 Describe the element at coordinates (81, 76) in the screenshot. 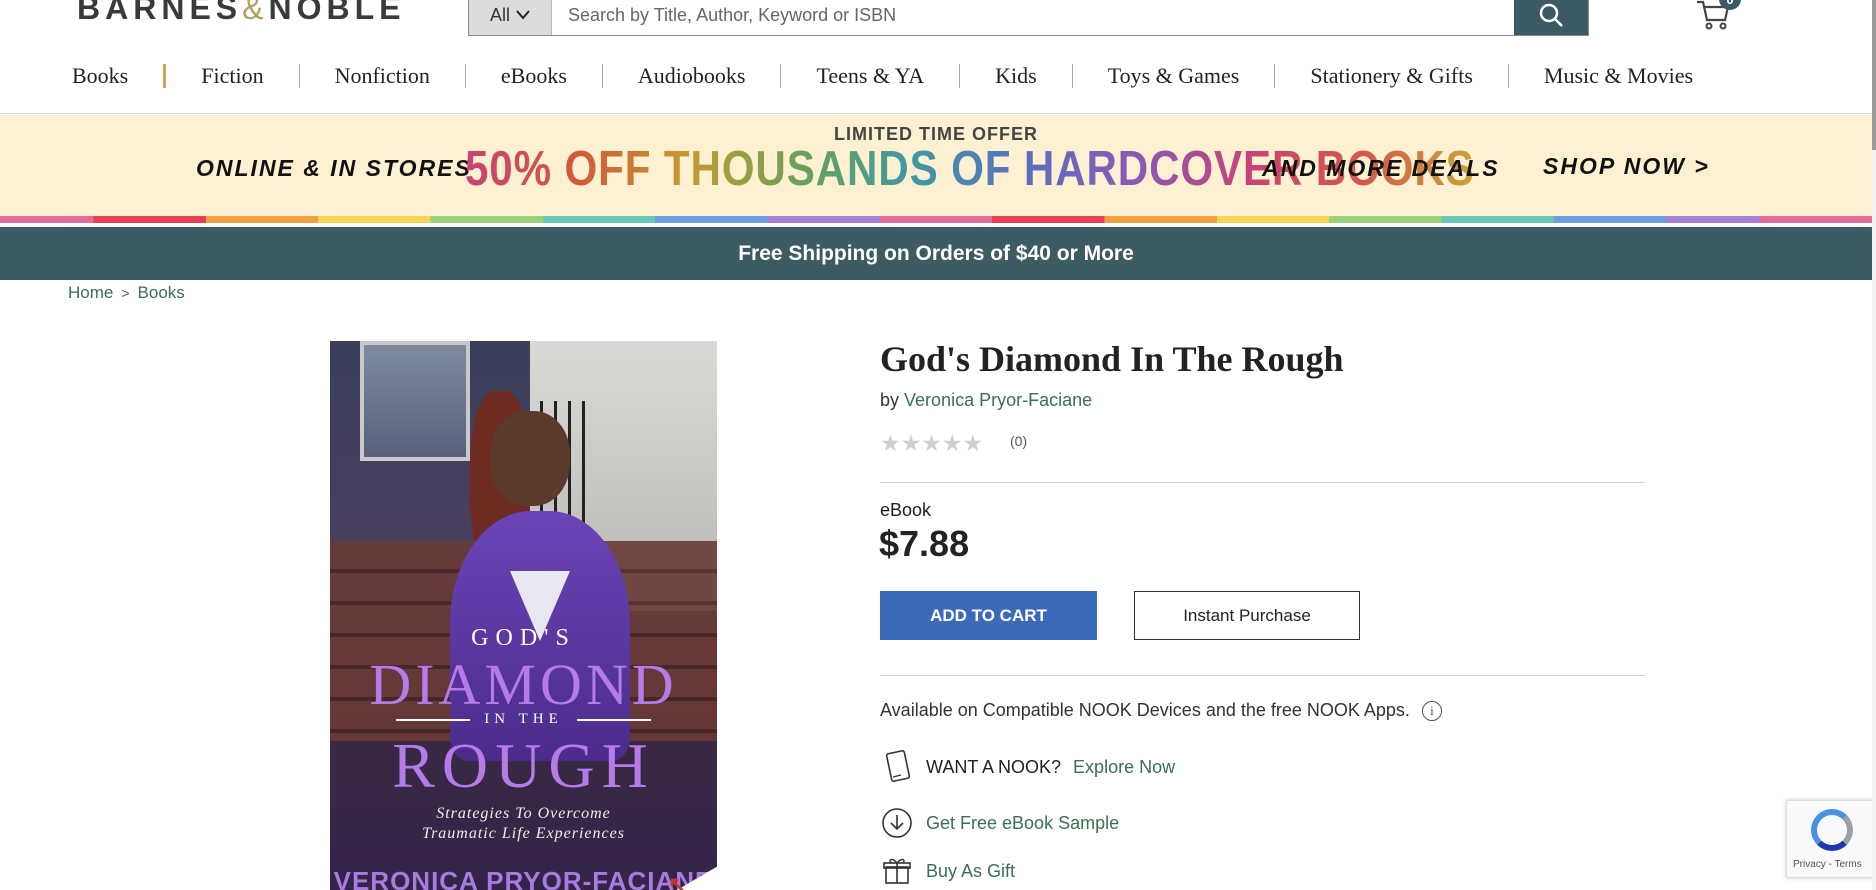

I see `nav-item-books: Books` at that location.